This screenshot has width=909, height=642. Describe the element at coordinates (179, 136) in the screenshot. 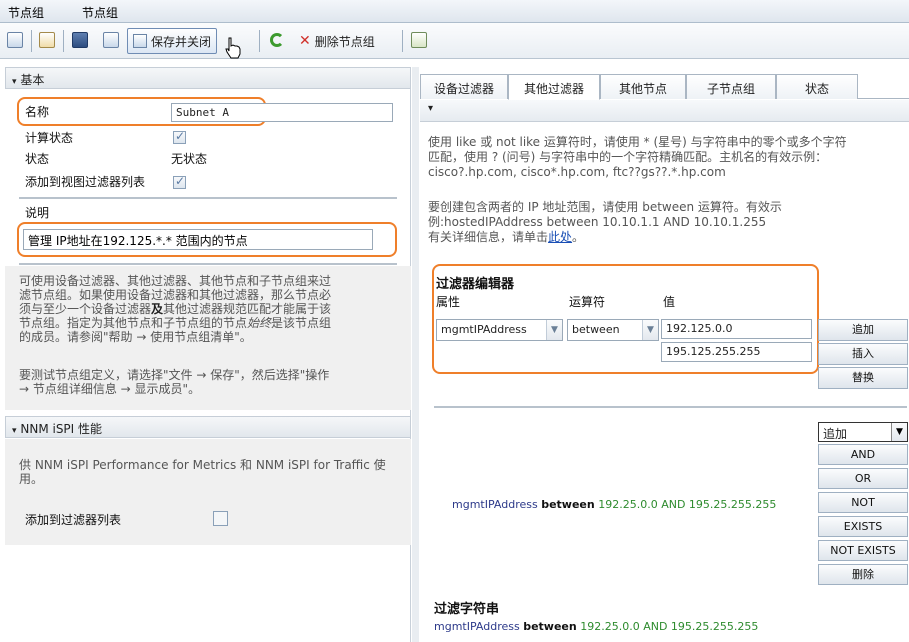

I see `calc-status-checkbox` at that location.